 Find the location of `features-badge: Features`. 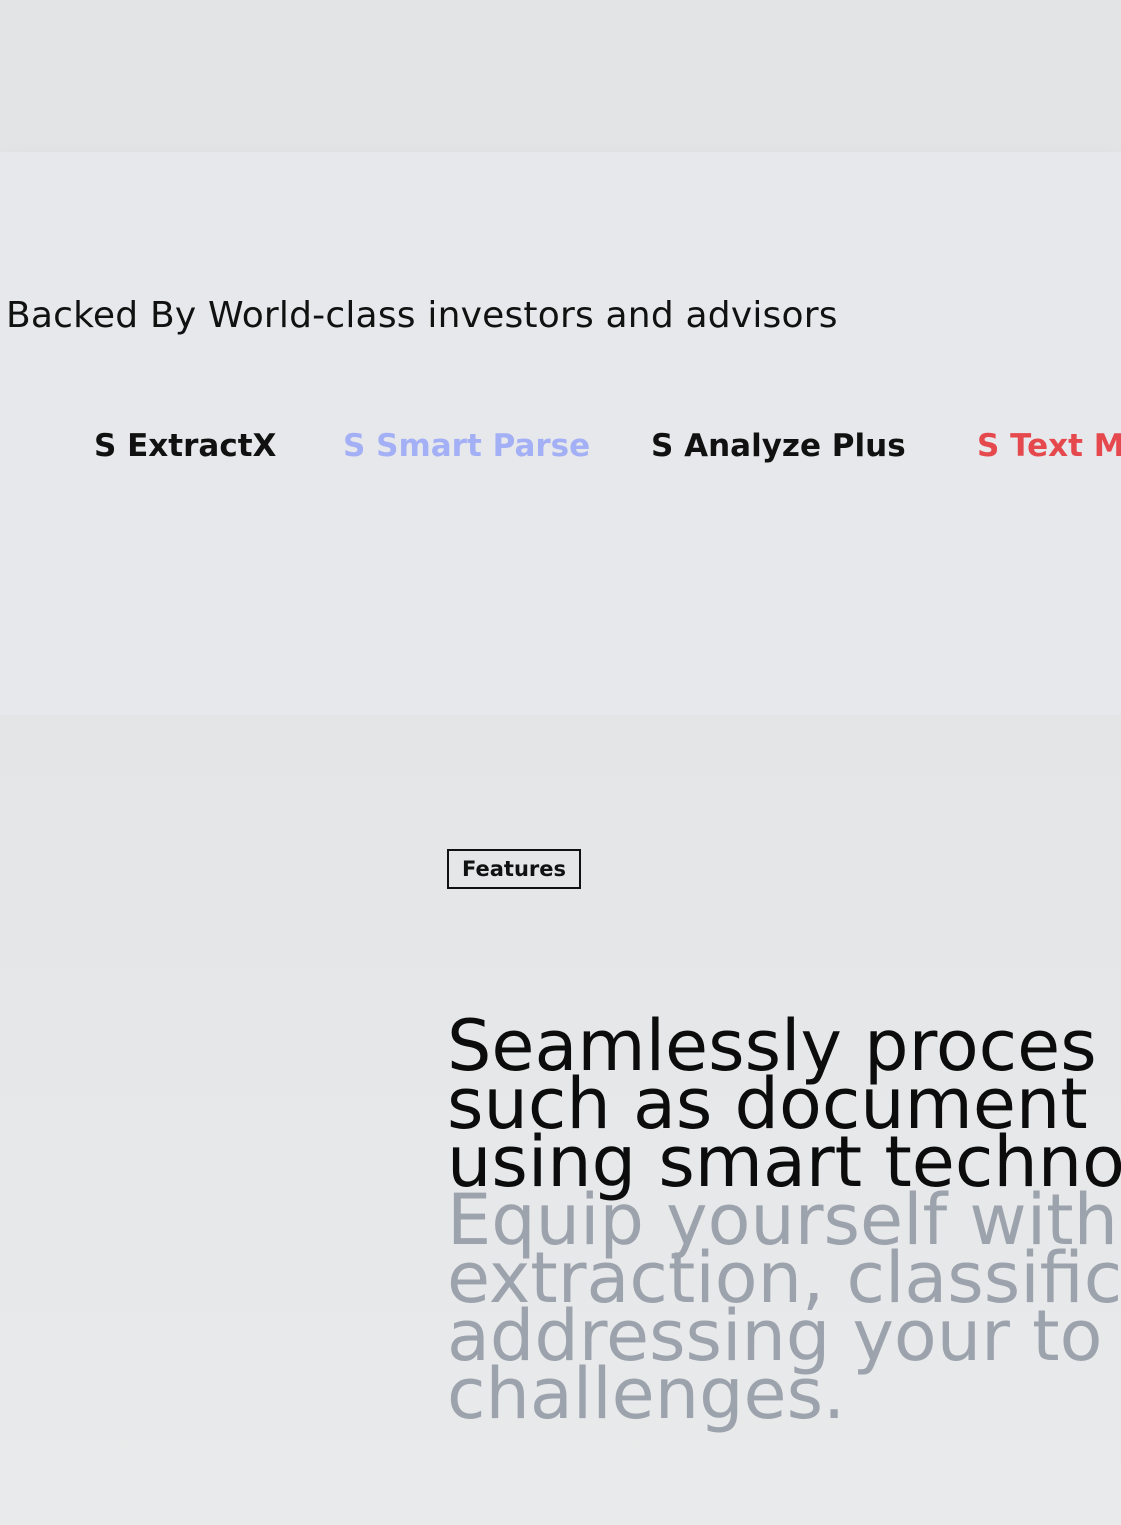

features-badge: Features is located at coordinates (514, 869).